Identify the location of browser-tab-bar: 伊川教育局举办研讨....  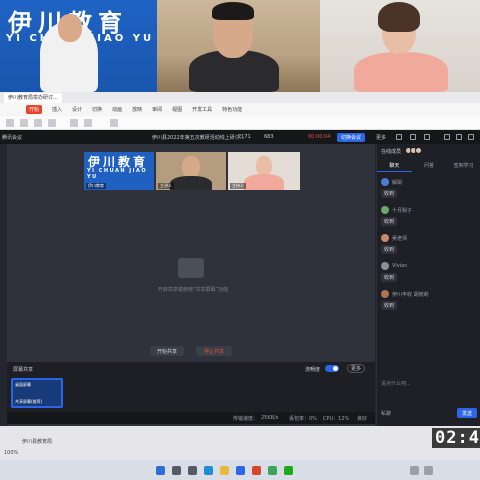
(240, 97).